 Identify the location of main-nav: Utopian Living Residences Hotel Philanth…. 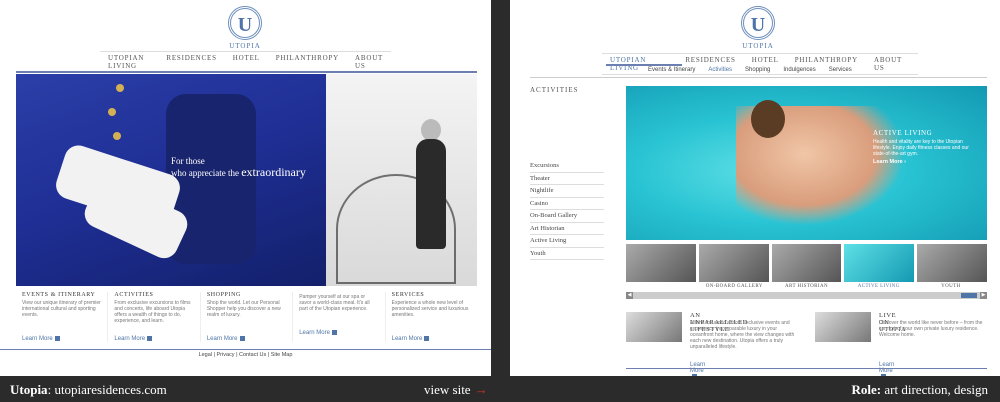
(245, 62).